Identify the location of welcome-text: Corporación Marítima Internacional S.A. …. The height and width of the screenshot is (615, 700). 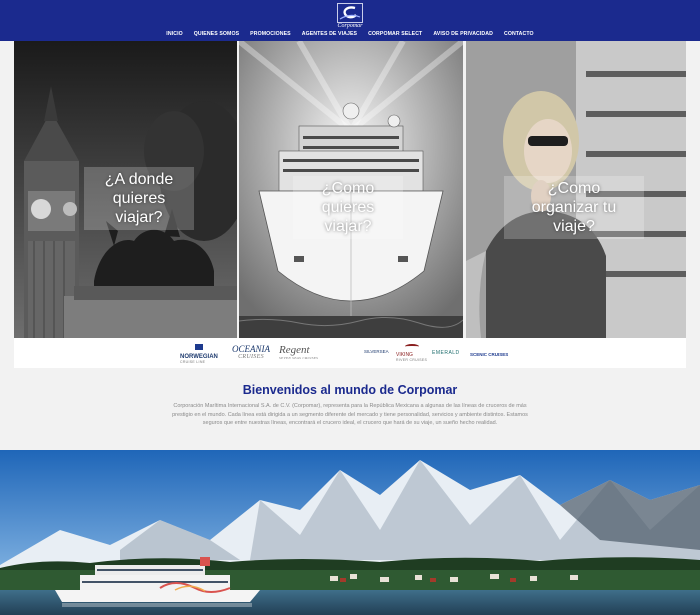
(350, 414).